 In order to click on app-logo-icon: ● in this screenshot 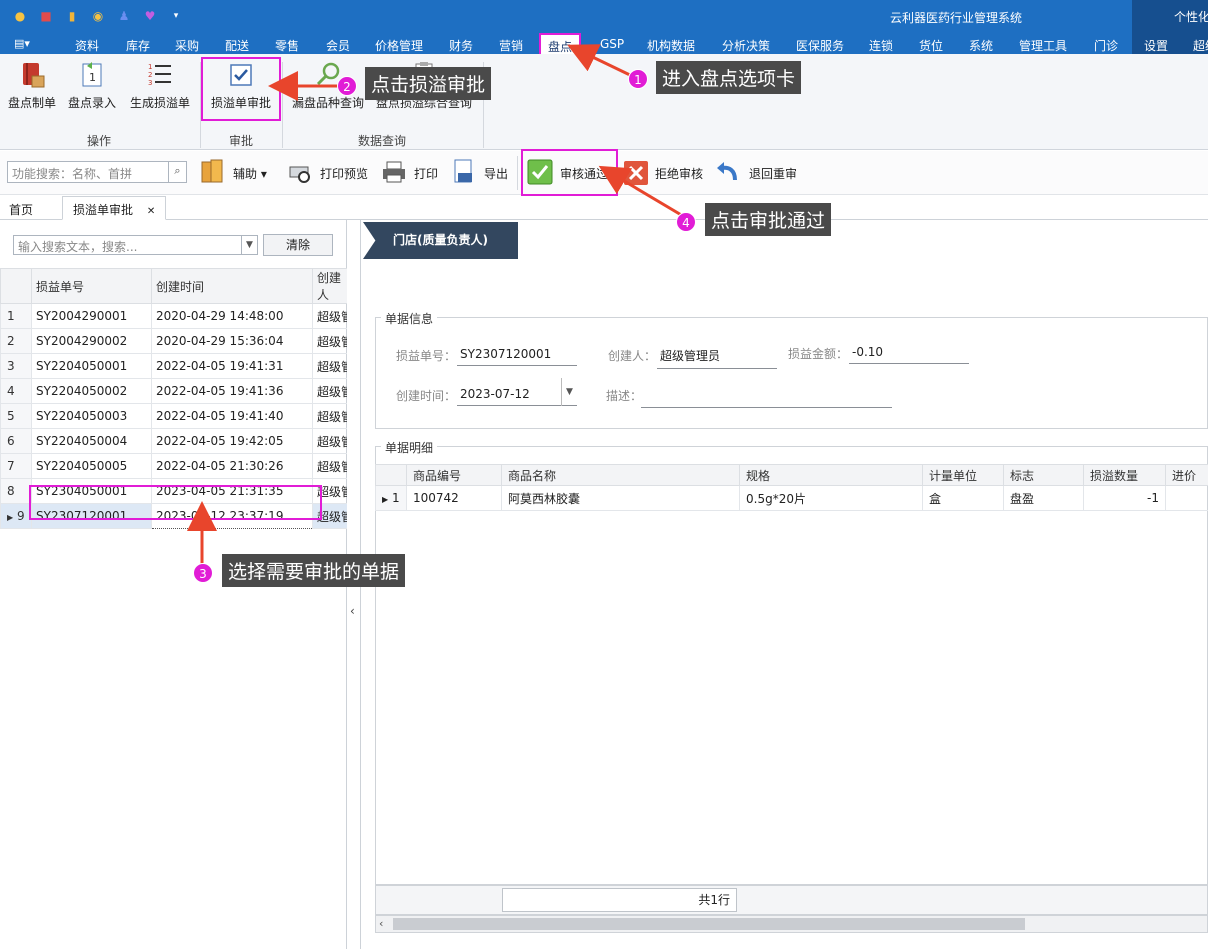, I will do `click(20, 16)`.